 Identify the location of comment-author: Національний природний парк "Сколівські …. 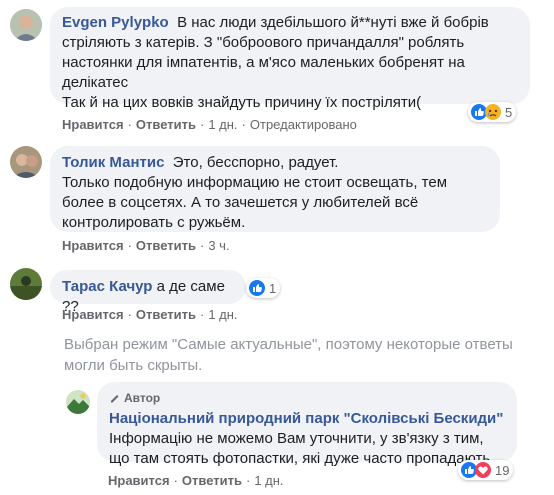
(307, 419).